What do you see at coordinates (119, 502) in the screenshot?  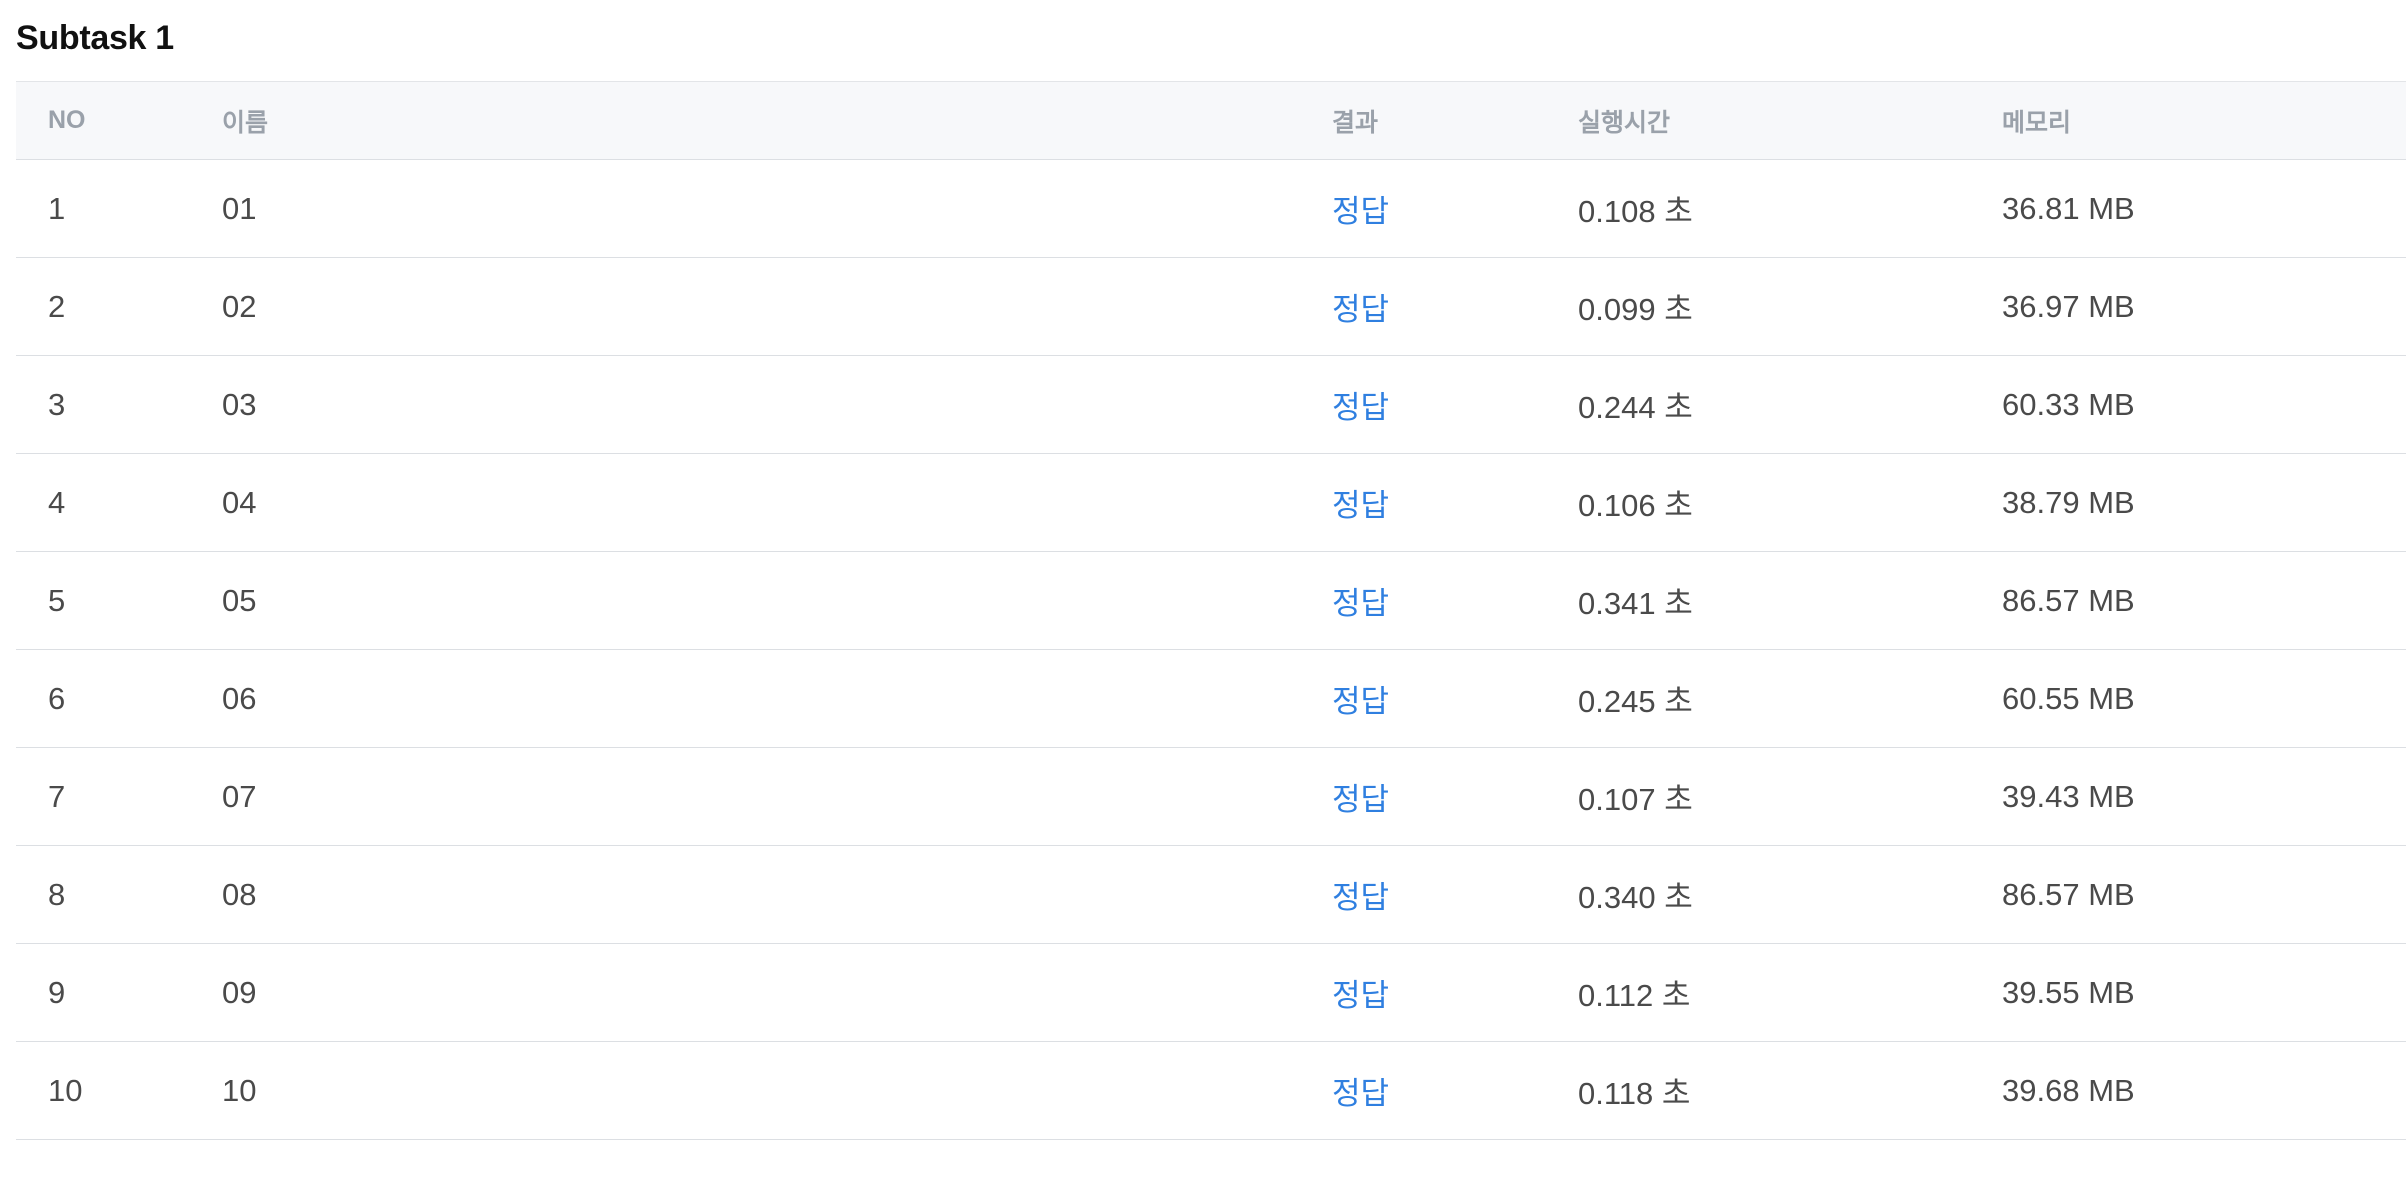 I see `cell-no: 4` at bounding box center [119, 502].